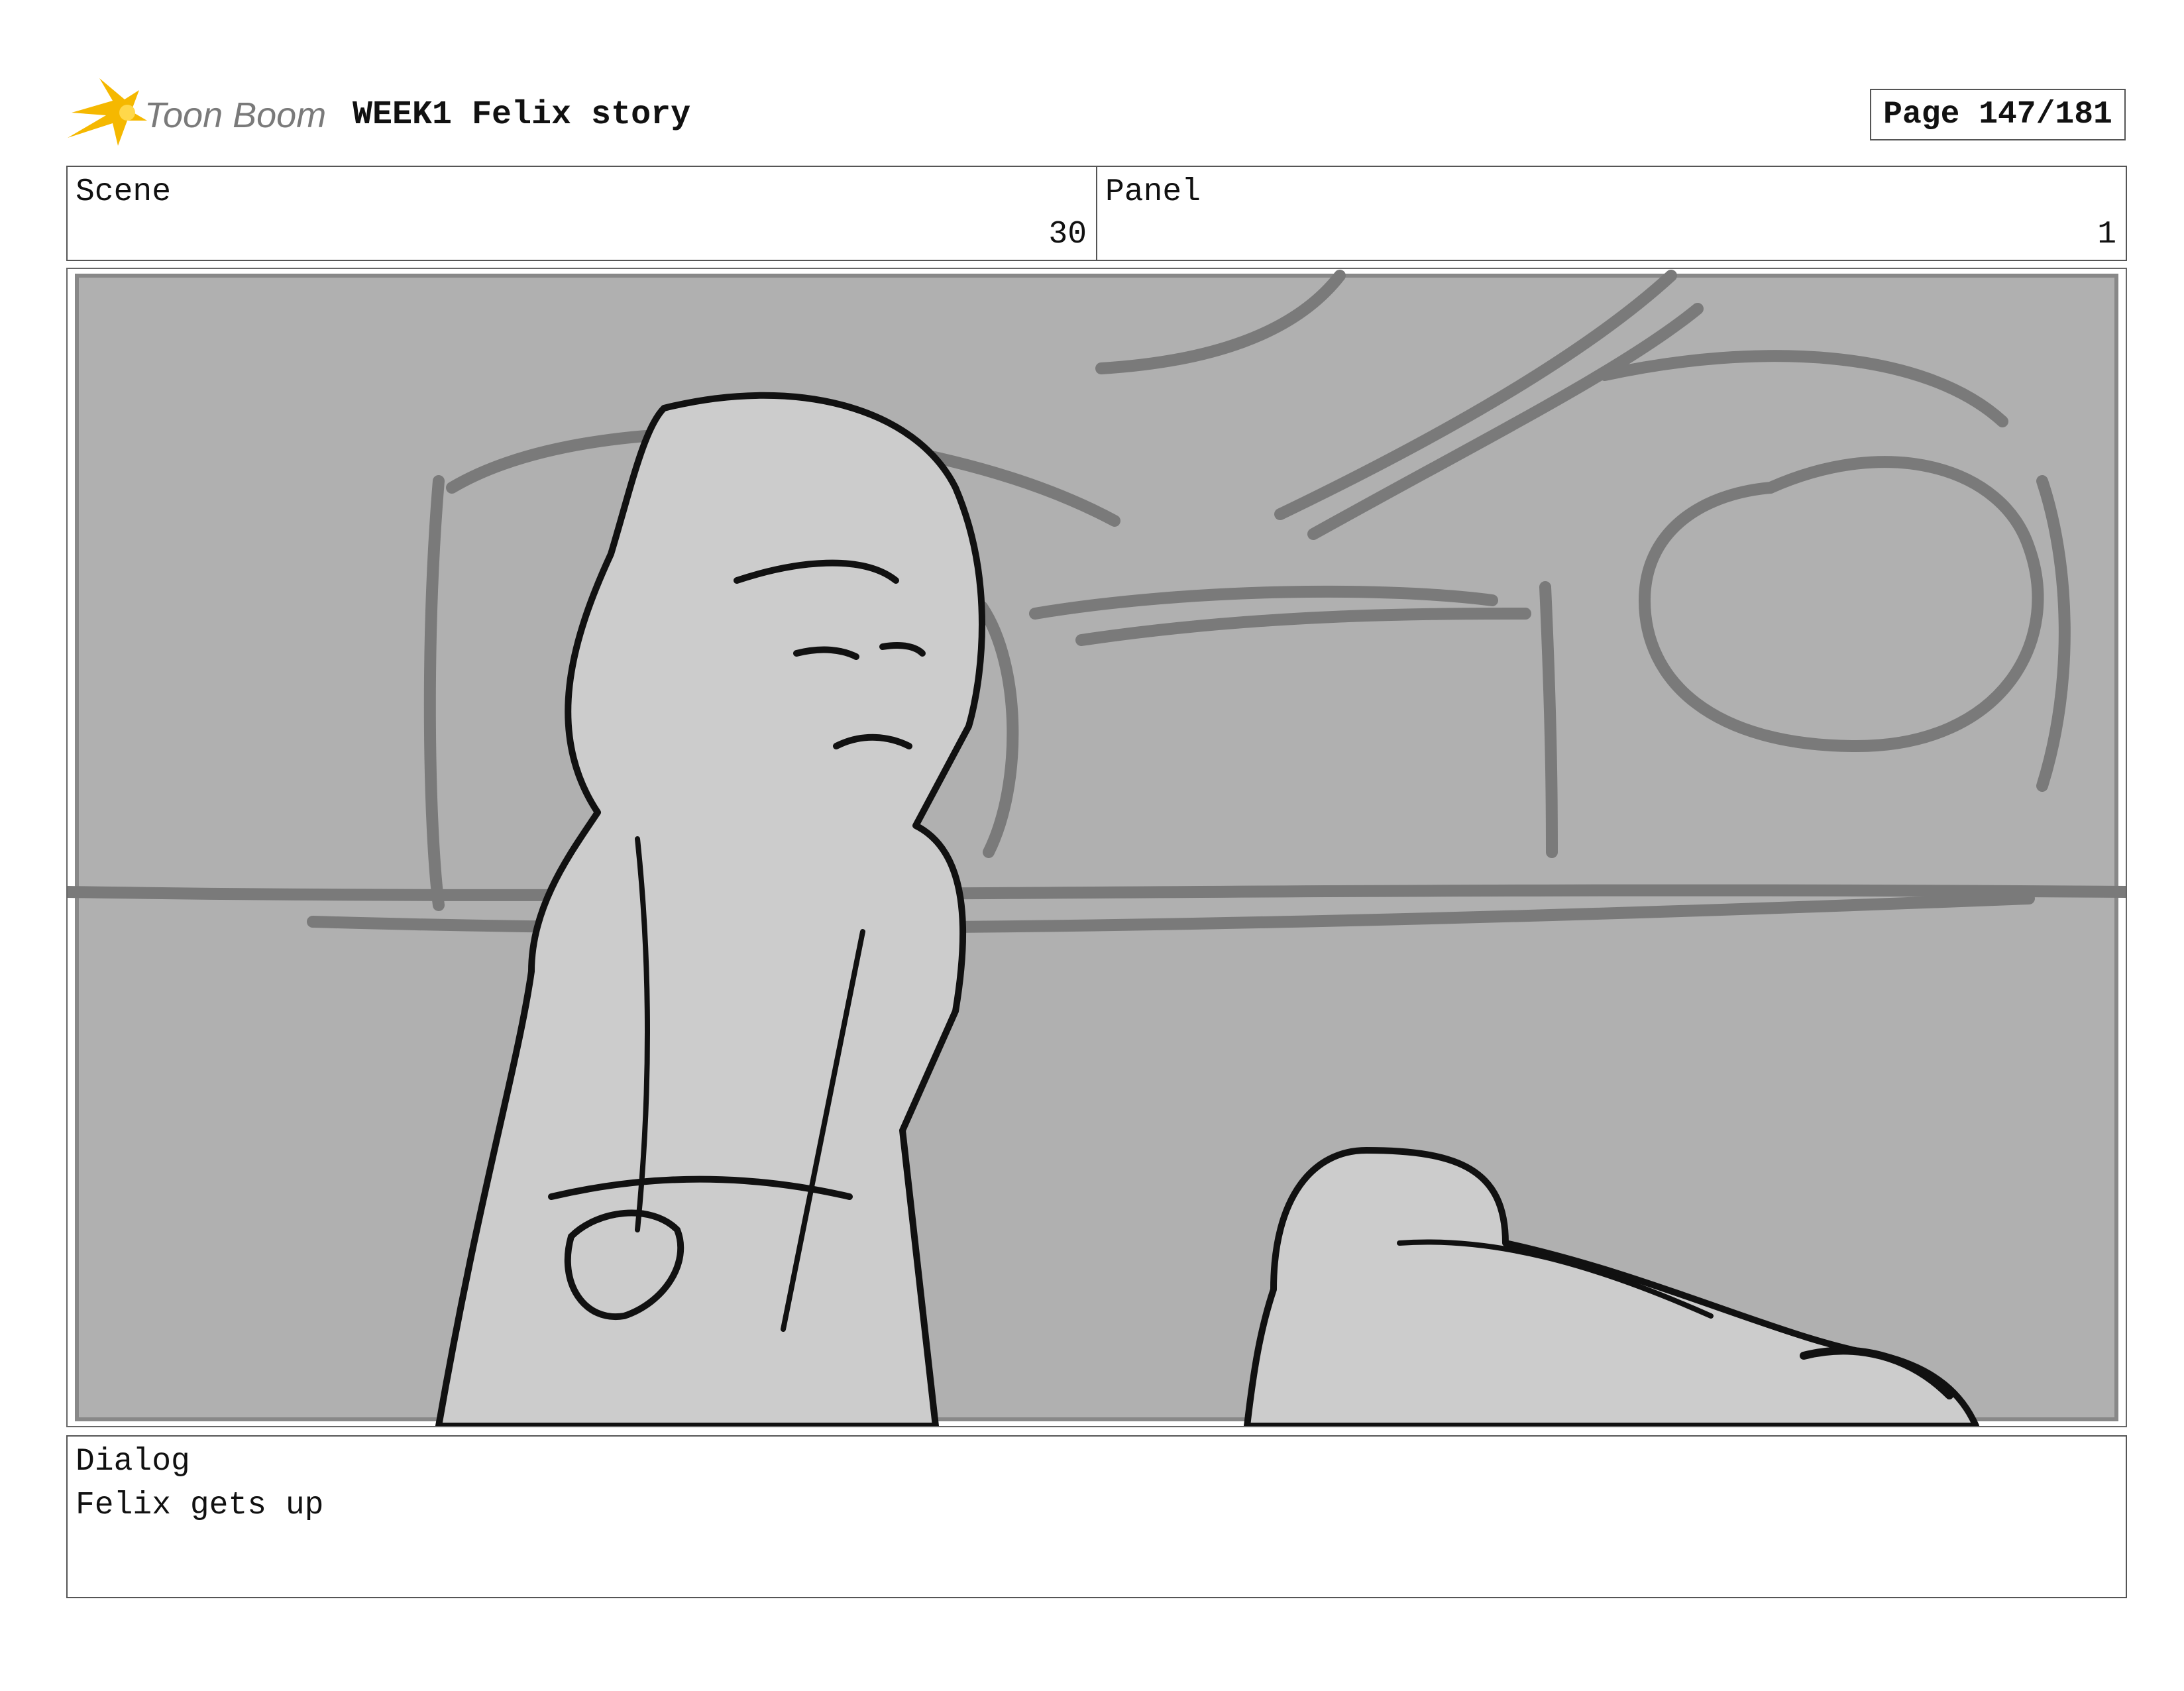  Describe the element at coordinates (1067, 235) in the screenshot. I see `scene-value: 30` at that location.